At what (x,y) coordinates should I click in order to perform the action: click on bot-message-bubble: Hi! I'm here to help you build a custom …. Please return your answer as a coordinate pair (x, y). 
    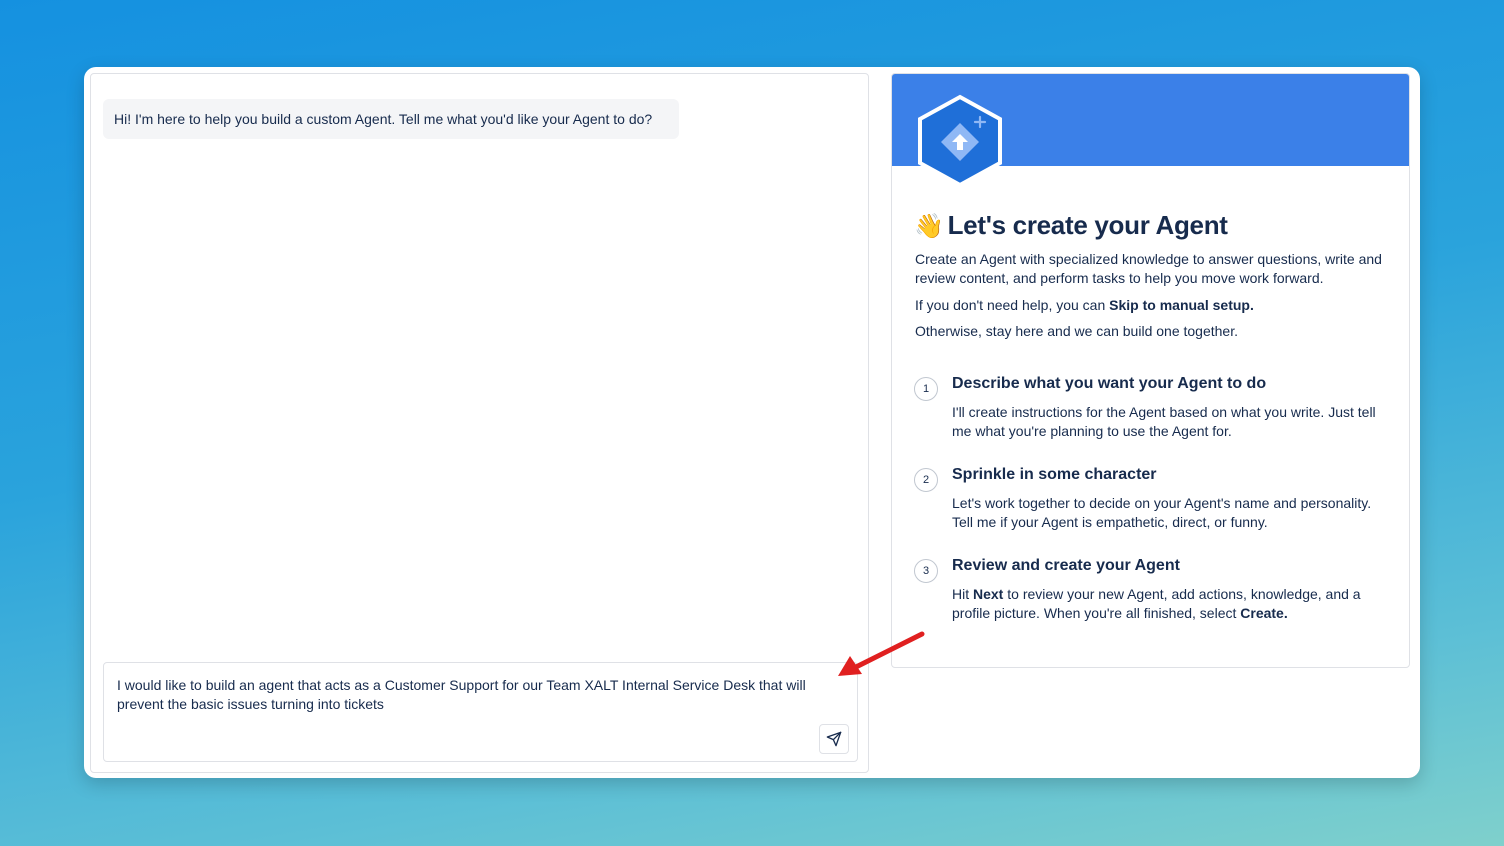
    Looking at the image, I should click on (391, 119).